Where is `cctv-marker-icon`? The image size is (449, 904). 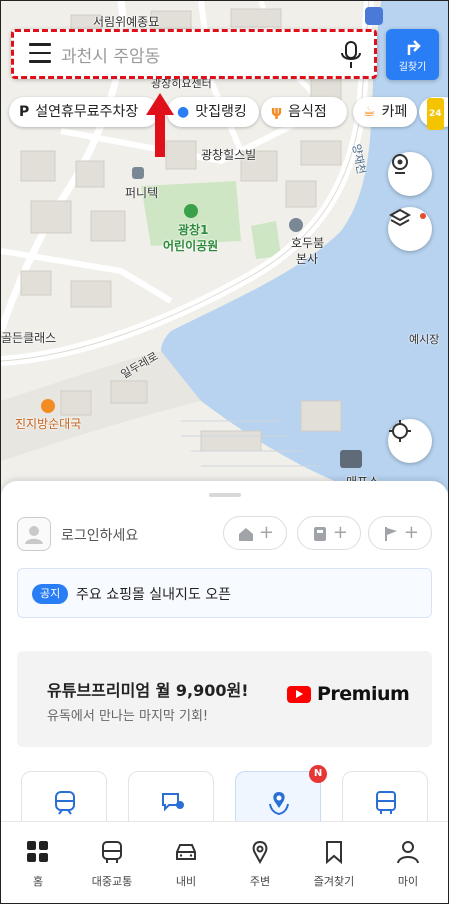 cctv-marker-icon is located at coordinates (351, 459).